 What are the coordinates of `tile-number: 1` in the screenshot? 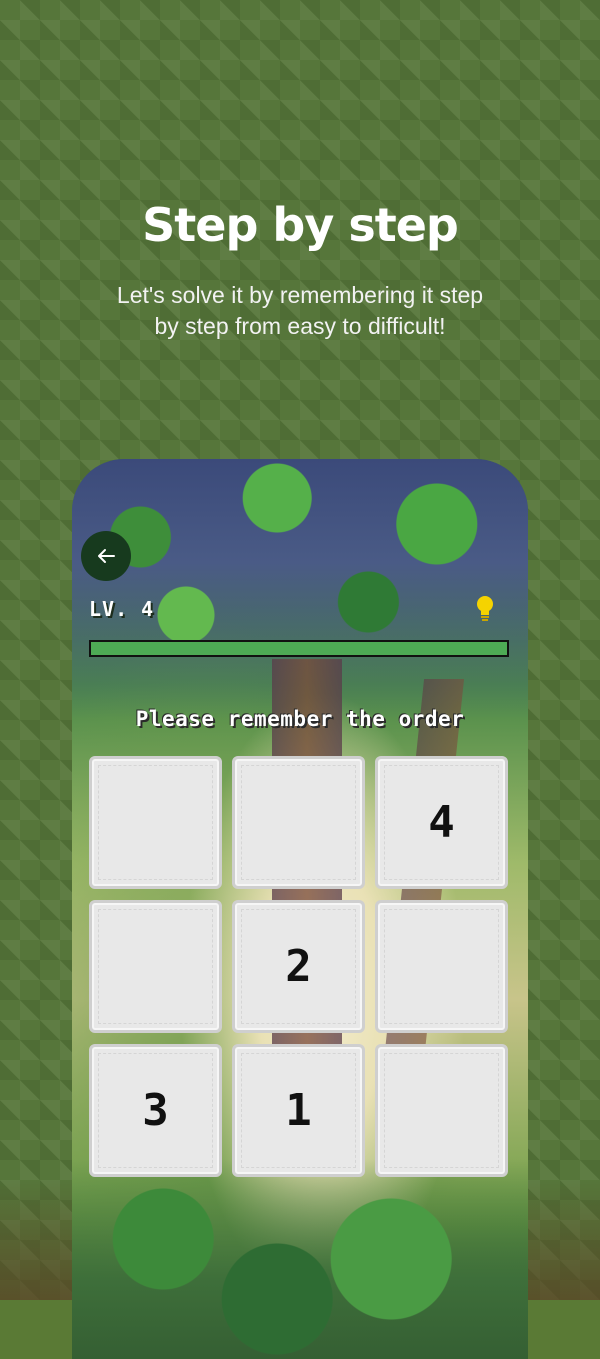 It's located at (298, 1110).